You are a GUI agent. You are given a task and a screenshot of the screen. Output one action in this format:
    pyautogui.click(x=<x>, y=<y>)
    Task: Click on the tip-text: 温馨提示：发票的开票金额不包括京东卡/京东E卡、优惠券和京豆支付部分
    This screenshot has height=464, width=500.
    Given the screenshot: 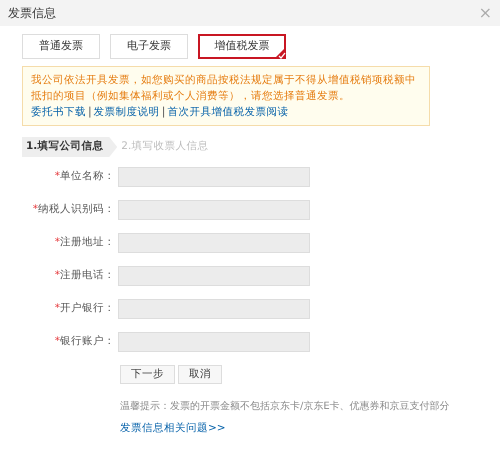 What is the action you would take?
    pyautogui.click(x=285, y=407)
    